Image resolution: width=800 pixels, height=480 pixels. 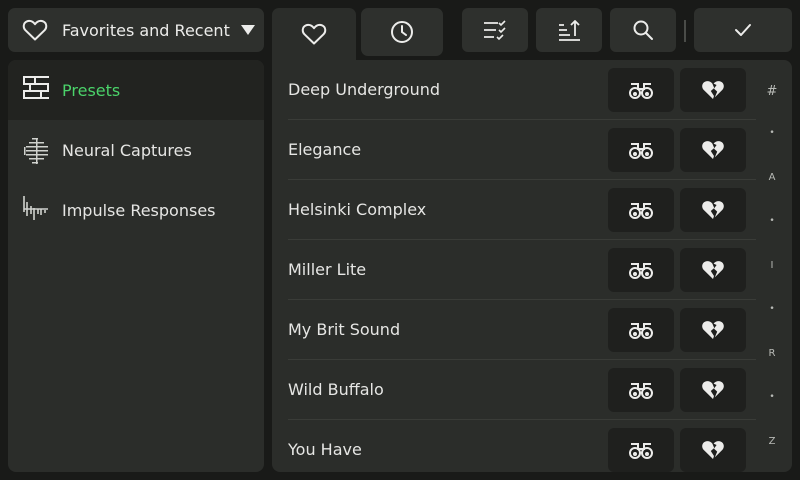 What do you see at coordinates (35, 208) in the screenshot?
I see `impulse-response-icon` at bounding box center [35, 208].